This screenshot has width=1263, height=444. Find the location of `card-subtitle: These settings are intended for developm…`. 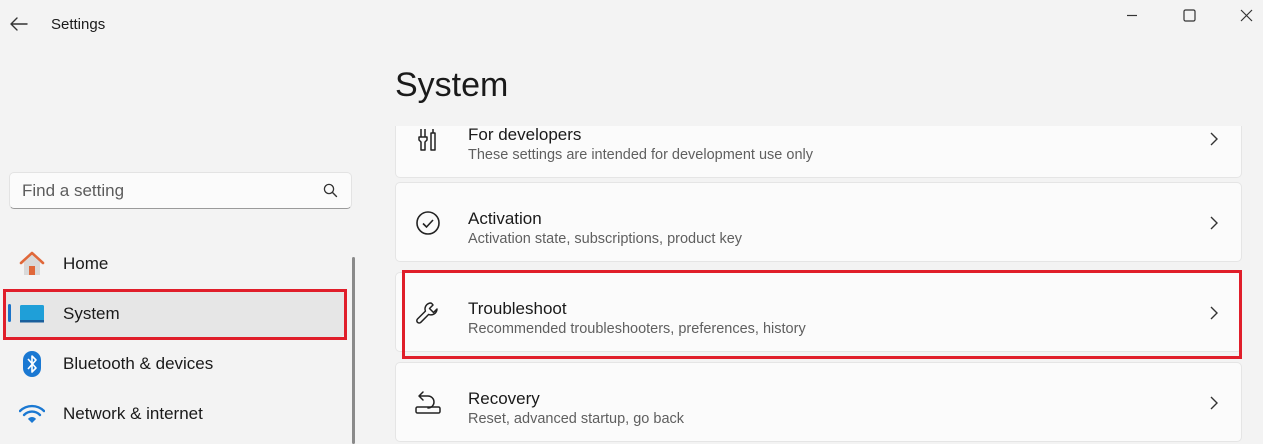

card-subtitle: These settings are intended for developm… is located at coordinates (640, 155).